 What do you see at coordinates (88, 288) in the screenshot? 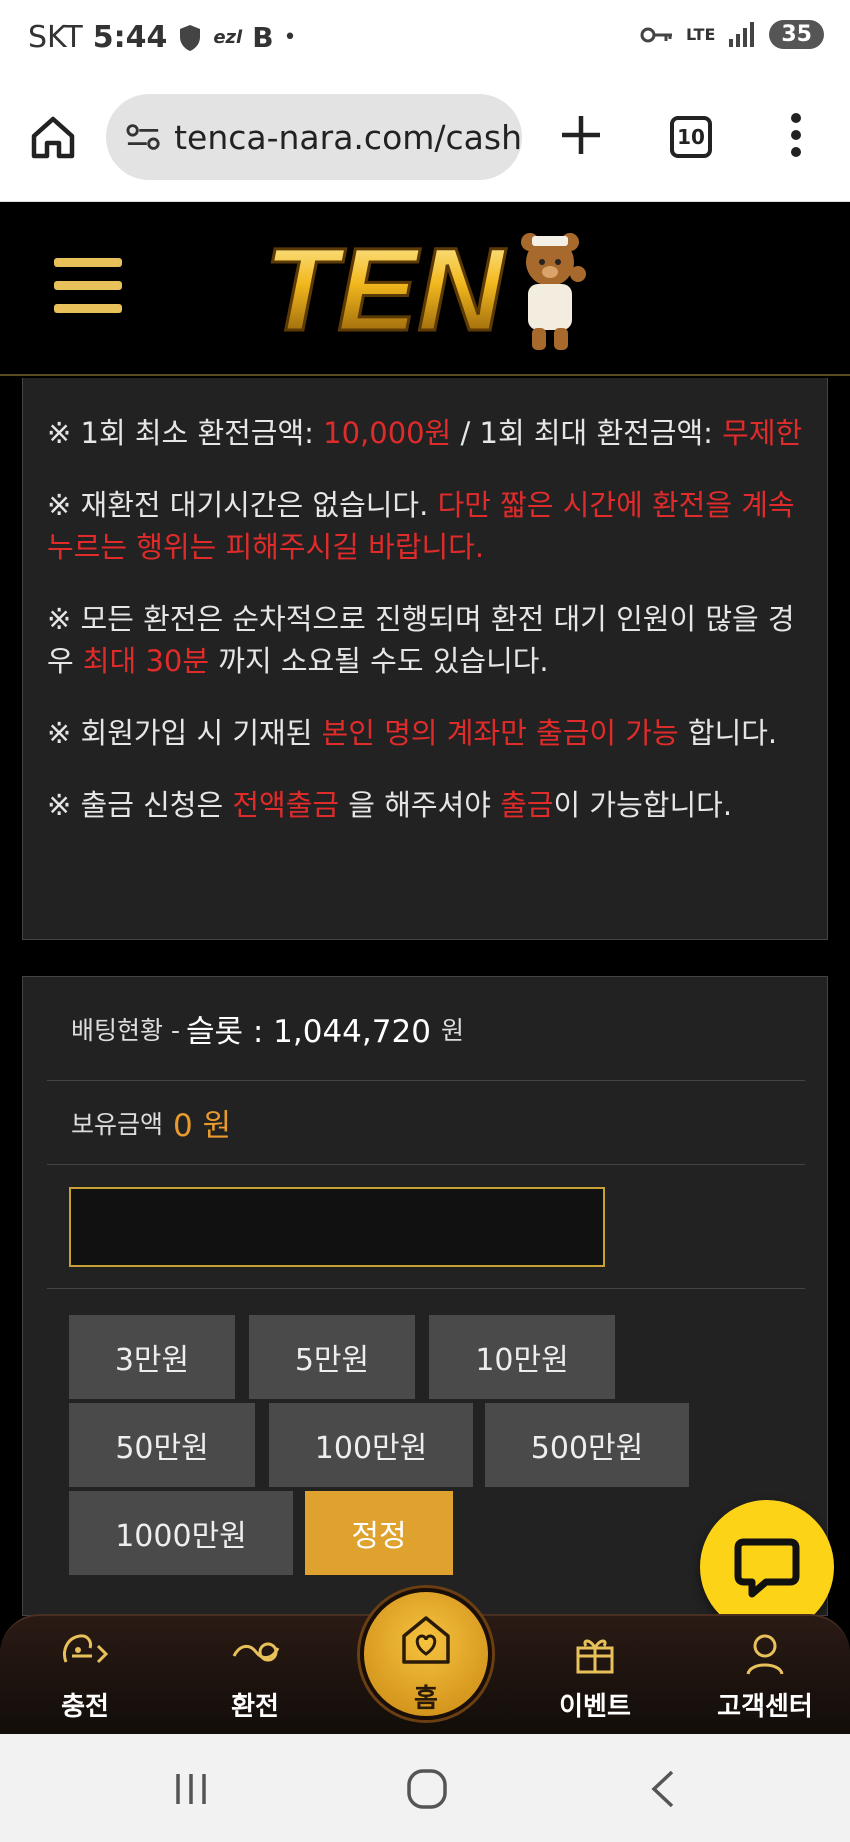
I see `menu-icon` at bounding box center [88, 288].